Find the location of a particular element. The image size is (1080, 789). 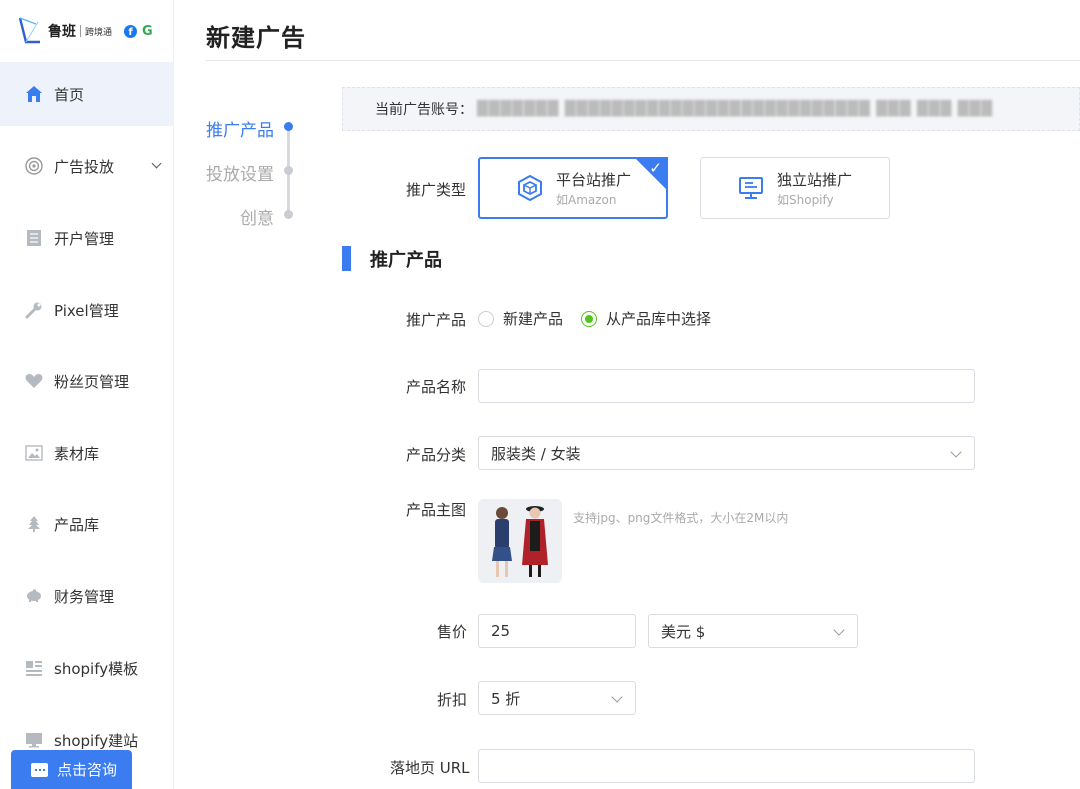

chat-icon is located at coordinates (39, 769).